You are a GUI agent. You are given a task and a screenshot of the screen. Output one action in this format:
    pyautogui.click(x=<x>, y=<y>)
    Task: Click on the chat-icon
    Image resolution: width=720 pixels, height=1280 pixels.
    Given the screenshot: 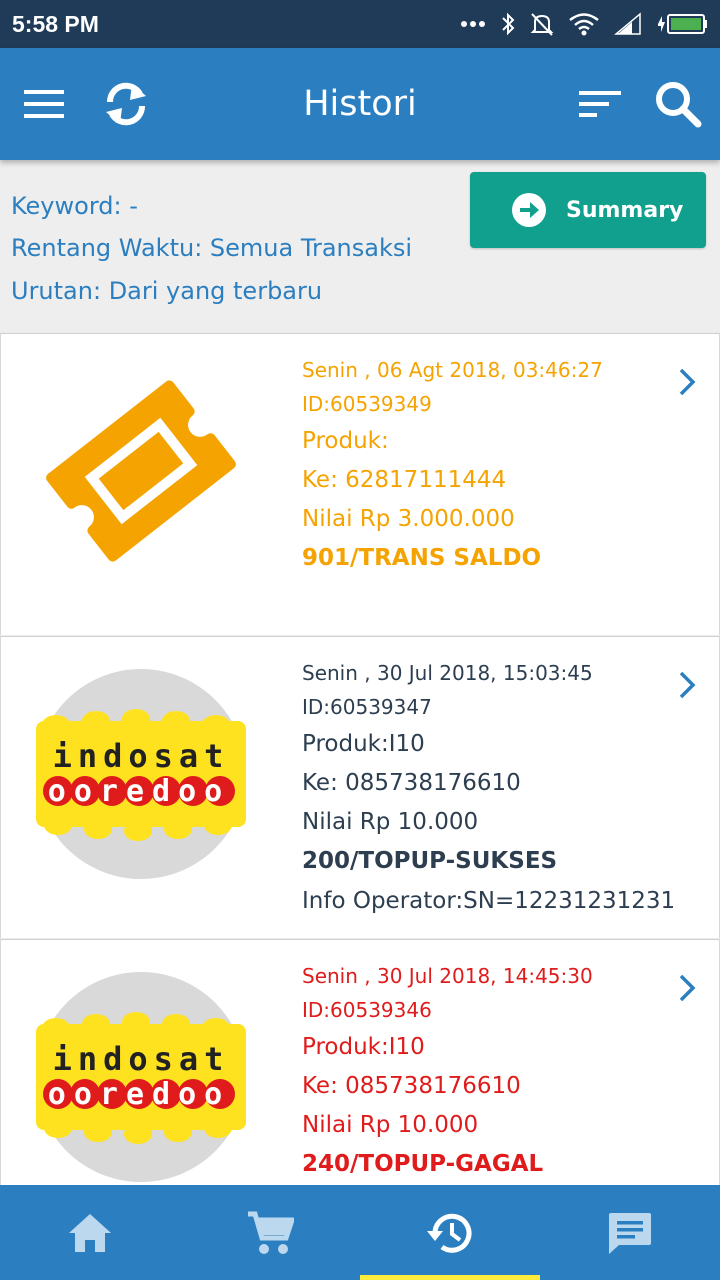 What is the action you would take?
    pyautogui.click(x=630, y=1233)
    